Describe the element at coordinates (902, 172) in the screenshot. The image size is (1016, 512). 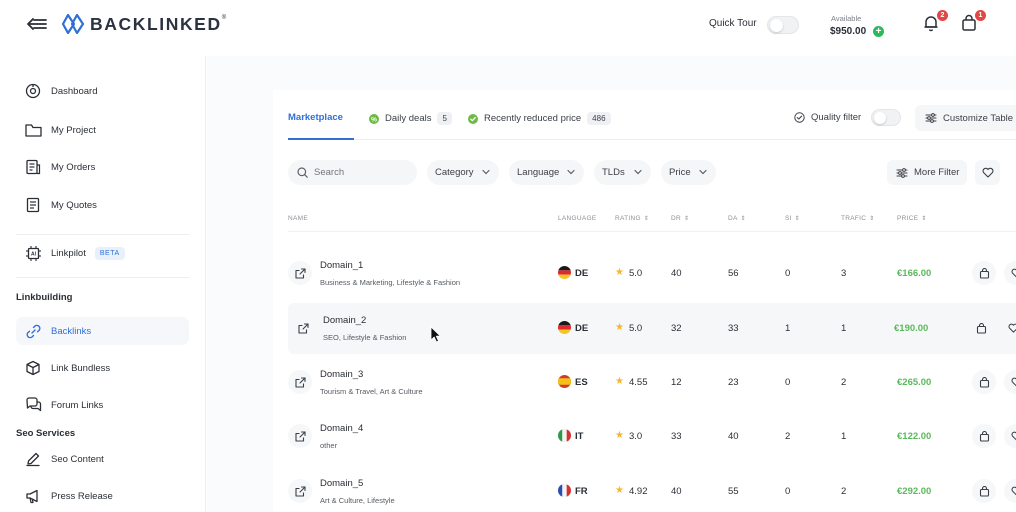
I see `filter-sliders-icon` at that location.